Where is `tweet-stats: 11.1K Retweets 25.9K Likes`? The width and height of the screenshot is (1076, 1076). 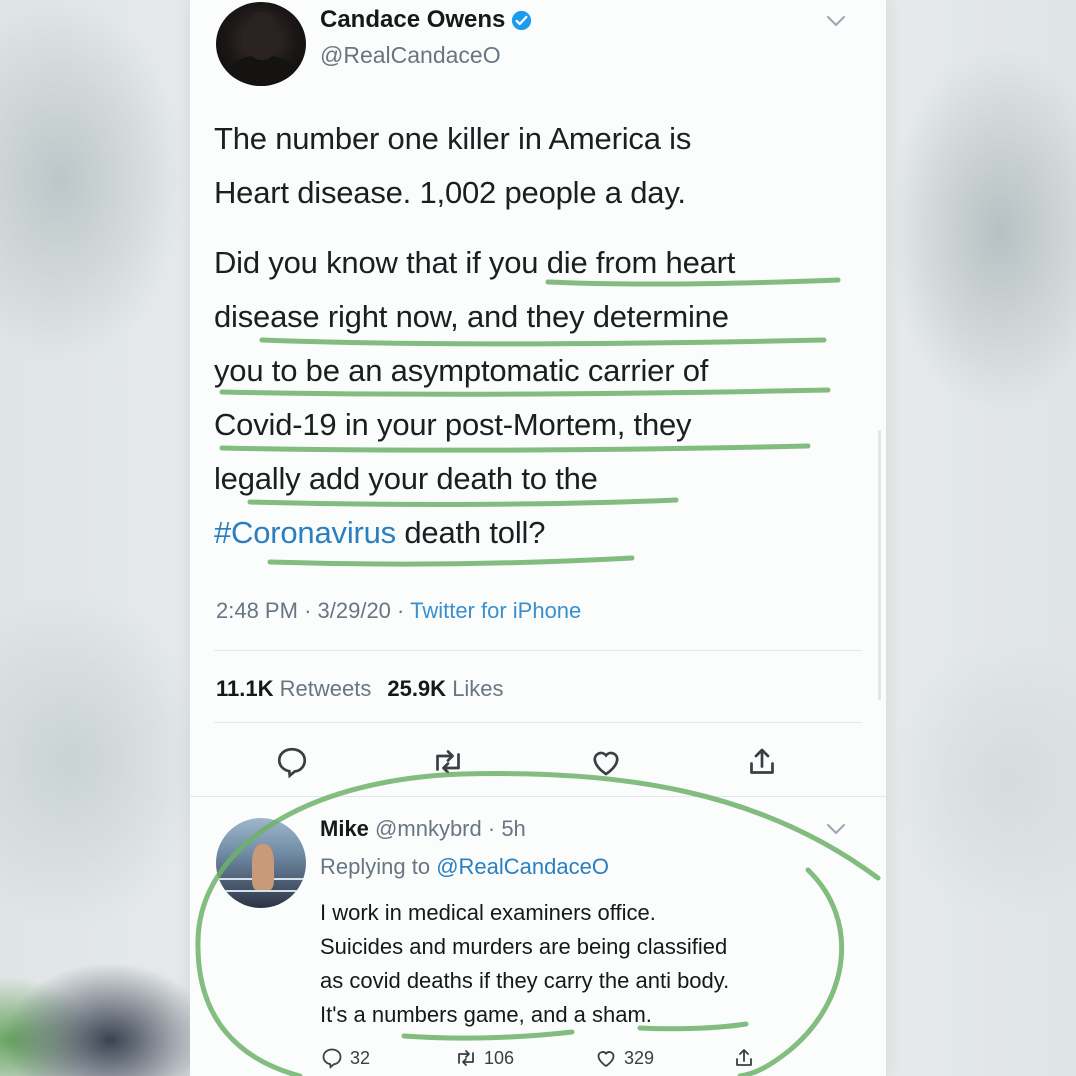
tweet-stats: 11.1K Retweets 25.9K Likes is located at coordinates (360, 689).